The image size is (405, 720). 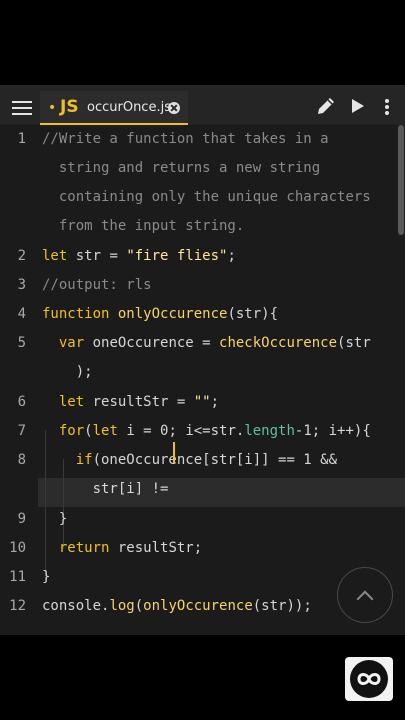 I want to click on code-line: var oneOccurence = checkOccurence(str, so click(x=206, y=343).